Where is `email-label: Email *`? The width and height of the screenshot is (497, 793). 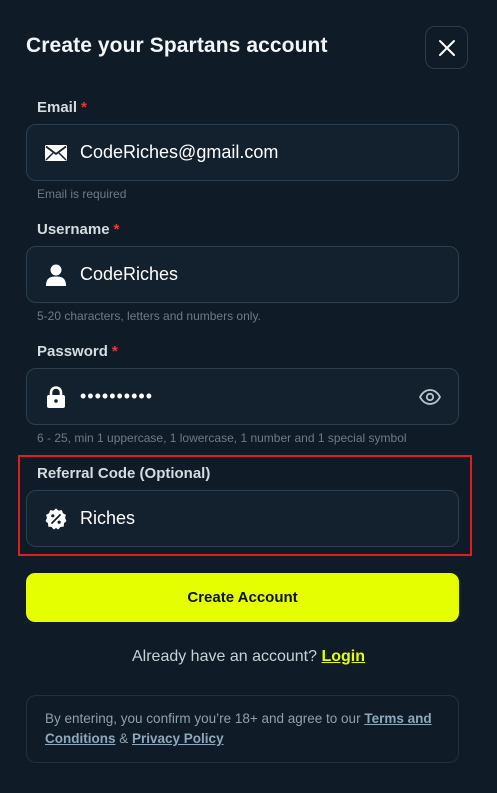
email-label: Email * is located at coordinates (62, 107).